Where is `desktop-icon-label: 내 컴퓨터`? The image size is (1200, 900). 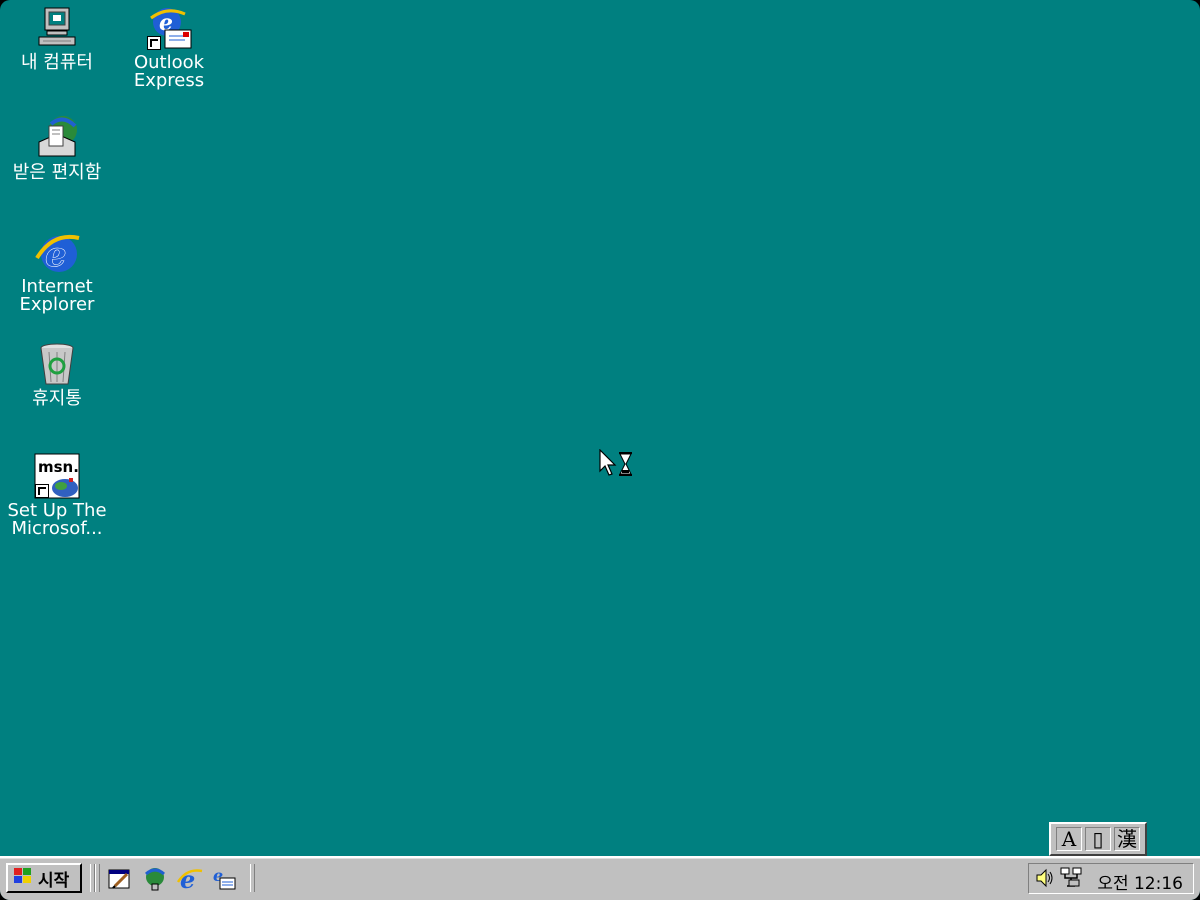 desktop-icon-label: 내 컴퓨터 is located at coordinates (57, 62).